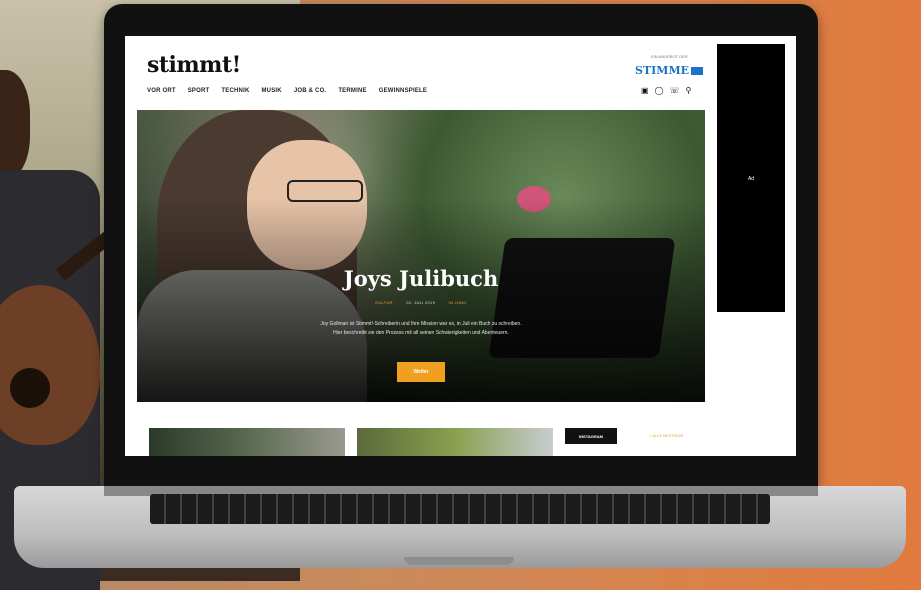  I want to click on nav-item-termine: TERMINE, so click(352, 91).